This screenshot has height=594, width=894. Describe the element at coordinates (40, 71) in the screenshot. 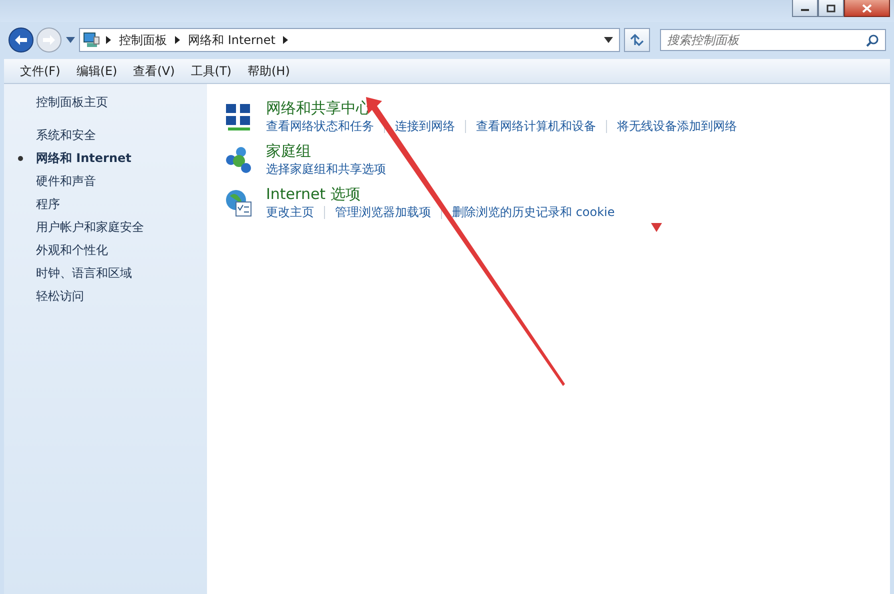

I see `menu-item: 文件(F)` at that location.